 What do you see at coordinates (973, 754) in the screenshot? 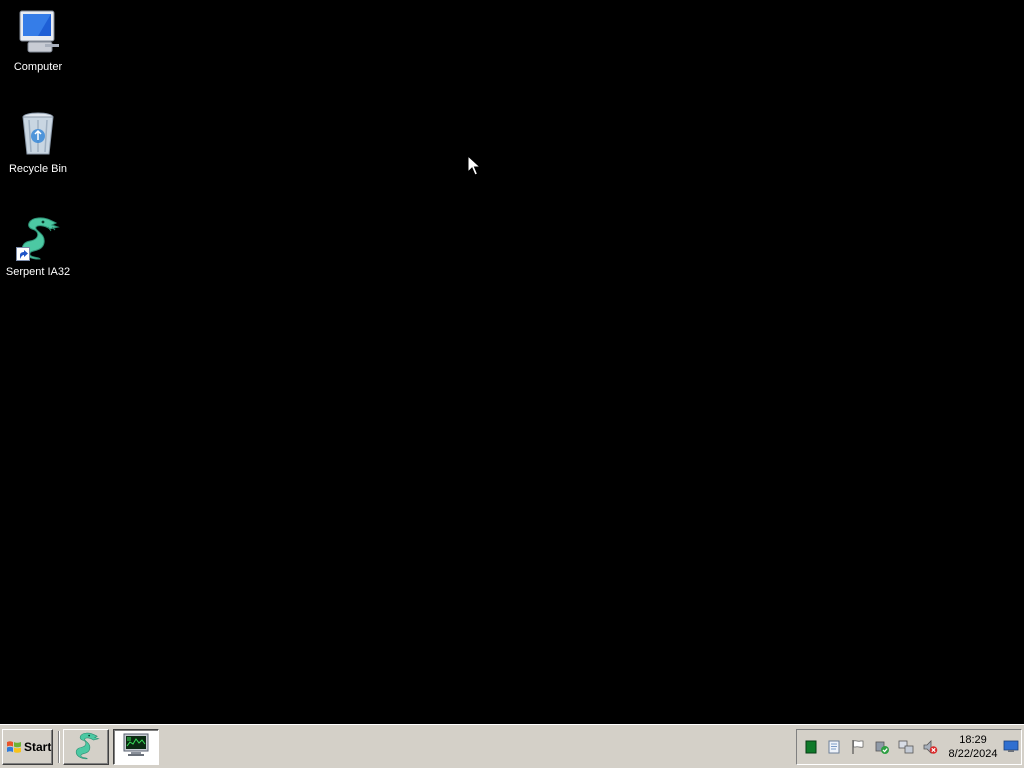
I see `clock-date: 8/22/2024` at bounding box center [973, 754].